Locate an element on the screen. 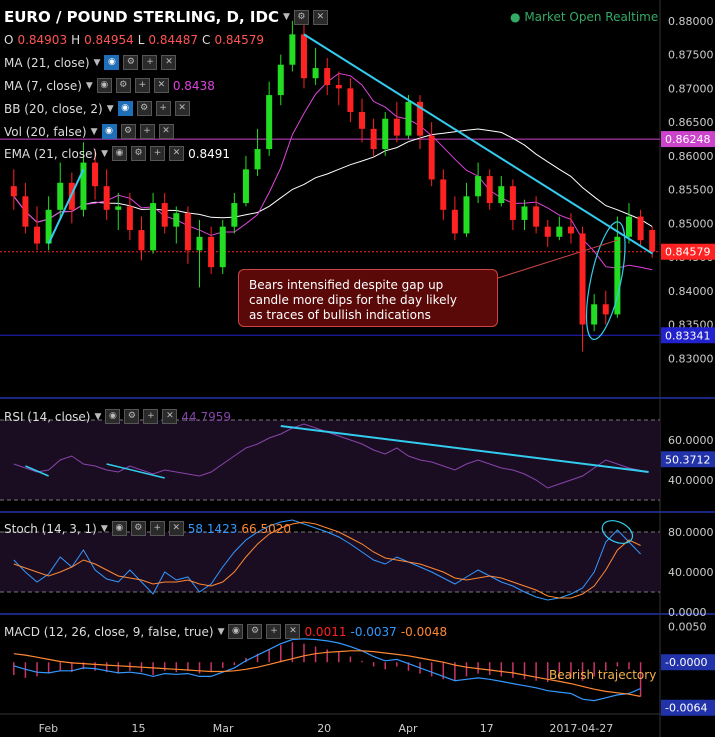 The width and height of the screenshot is (715, 737). indicator-ma7: MA (7, close) ▼ ◉ ⚙ + ✕ 0.8438 is located at coordinates (109, 85).